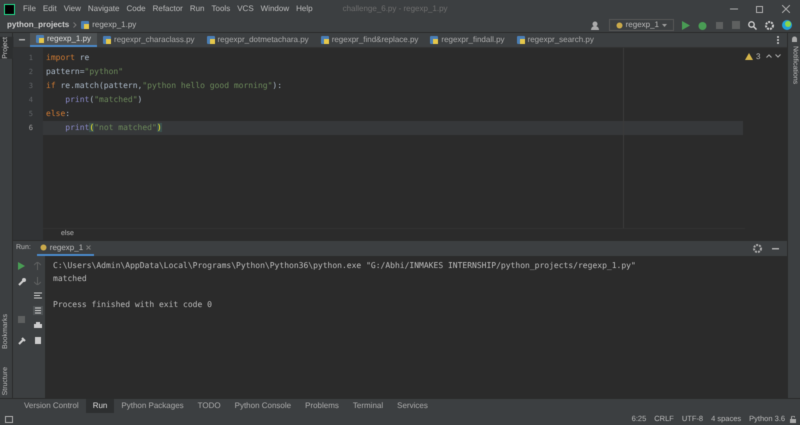 The image size is (800, 425). What do you see at coordinates (29, 9) in the screenshot?
I see `menu-item: File` at bounding box center [29, 9].